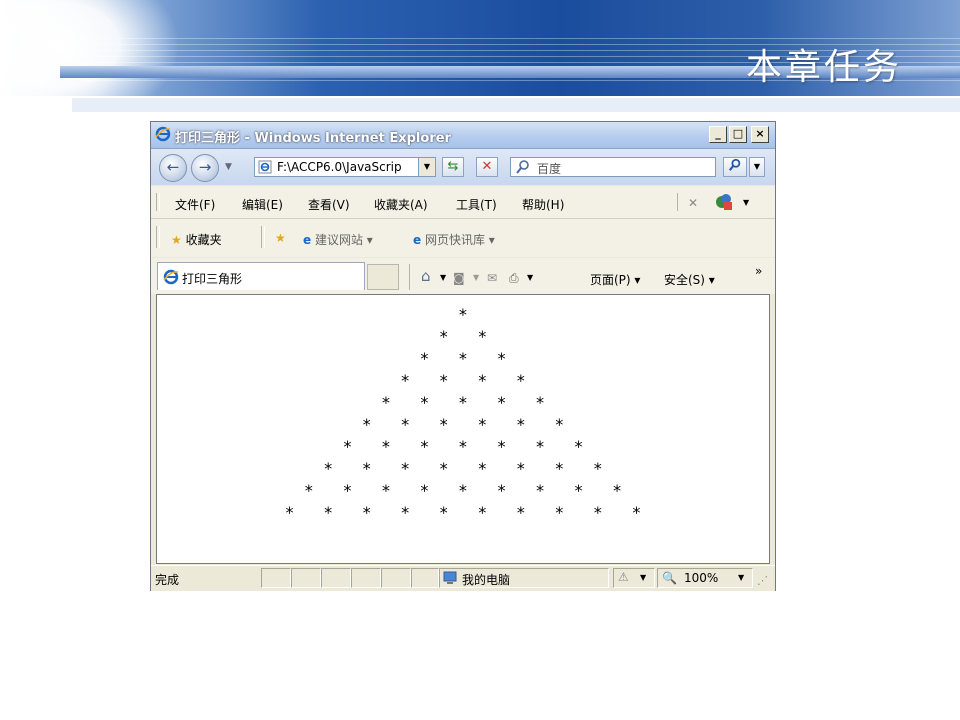 The image size is (960, 720). What do you see at coordinates (724, 203) in the screenshot?
I see `translate-icon` at bounding box center [724, 203].